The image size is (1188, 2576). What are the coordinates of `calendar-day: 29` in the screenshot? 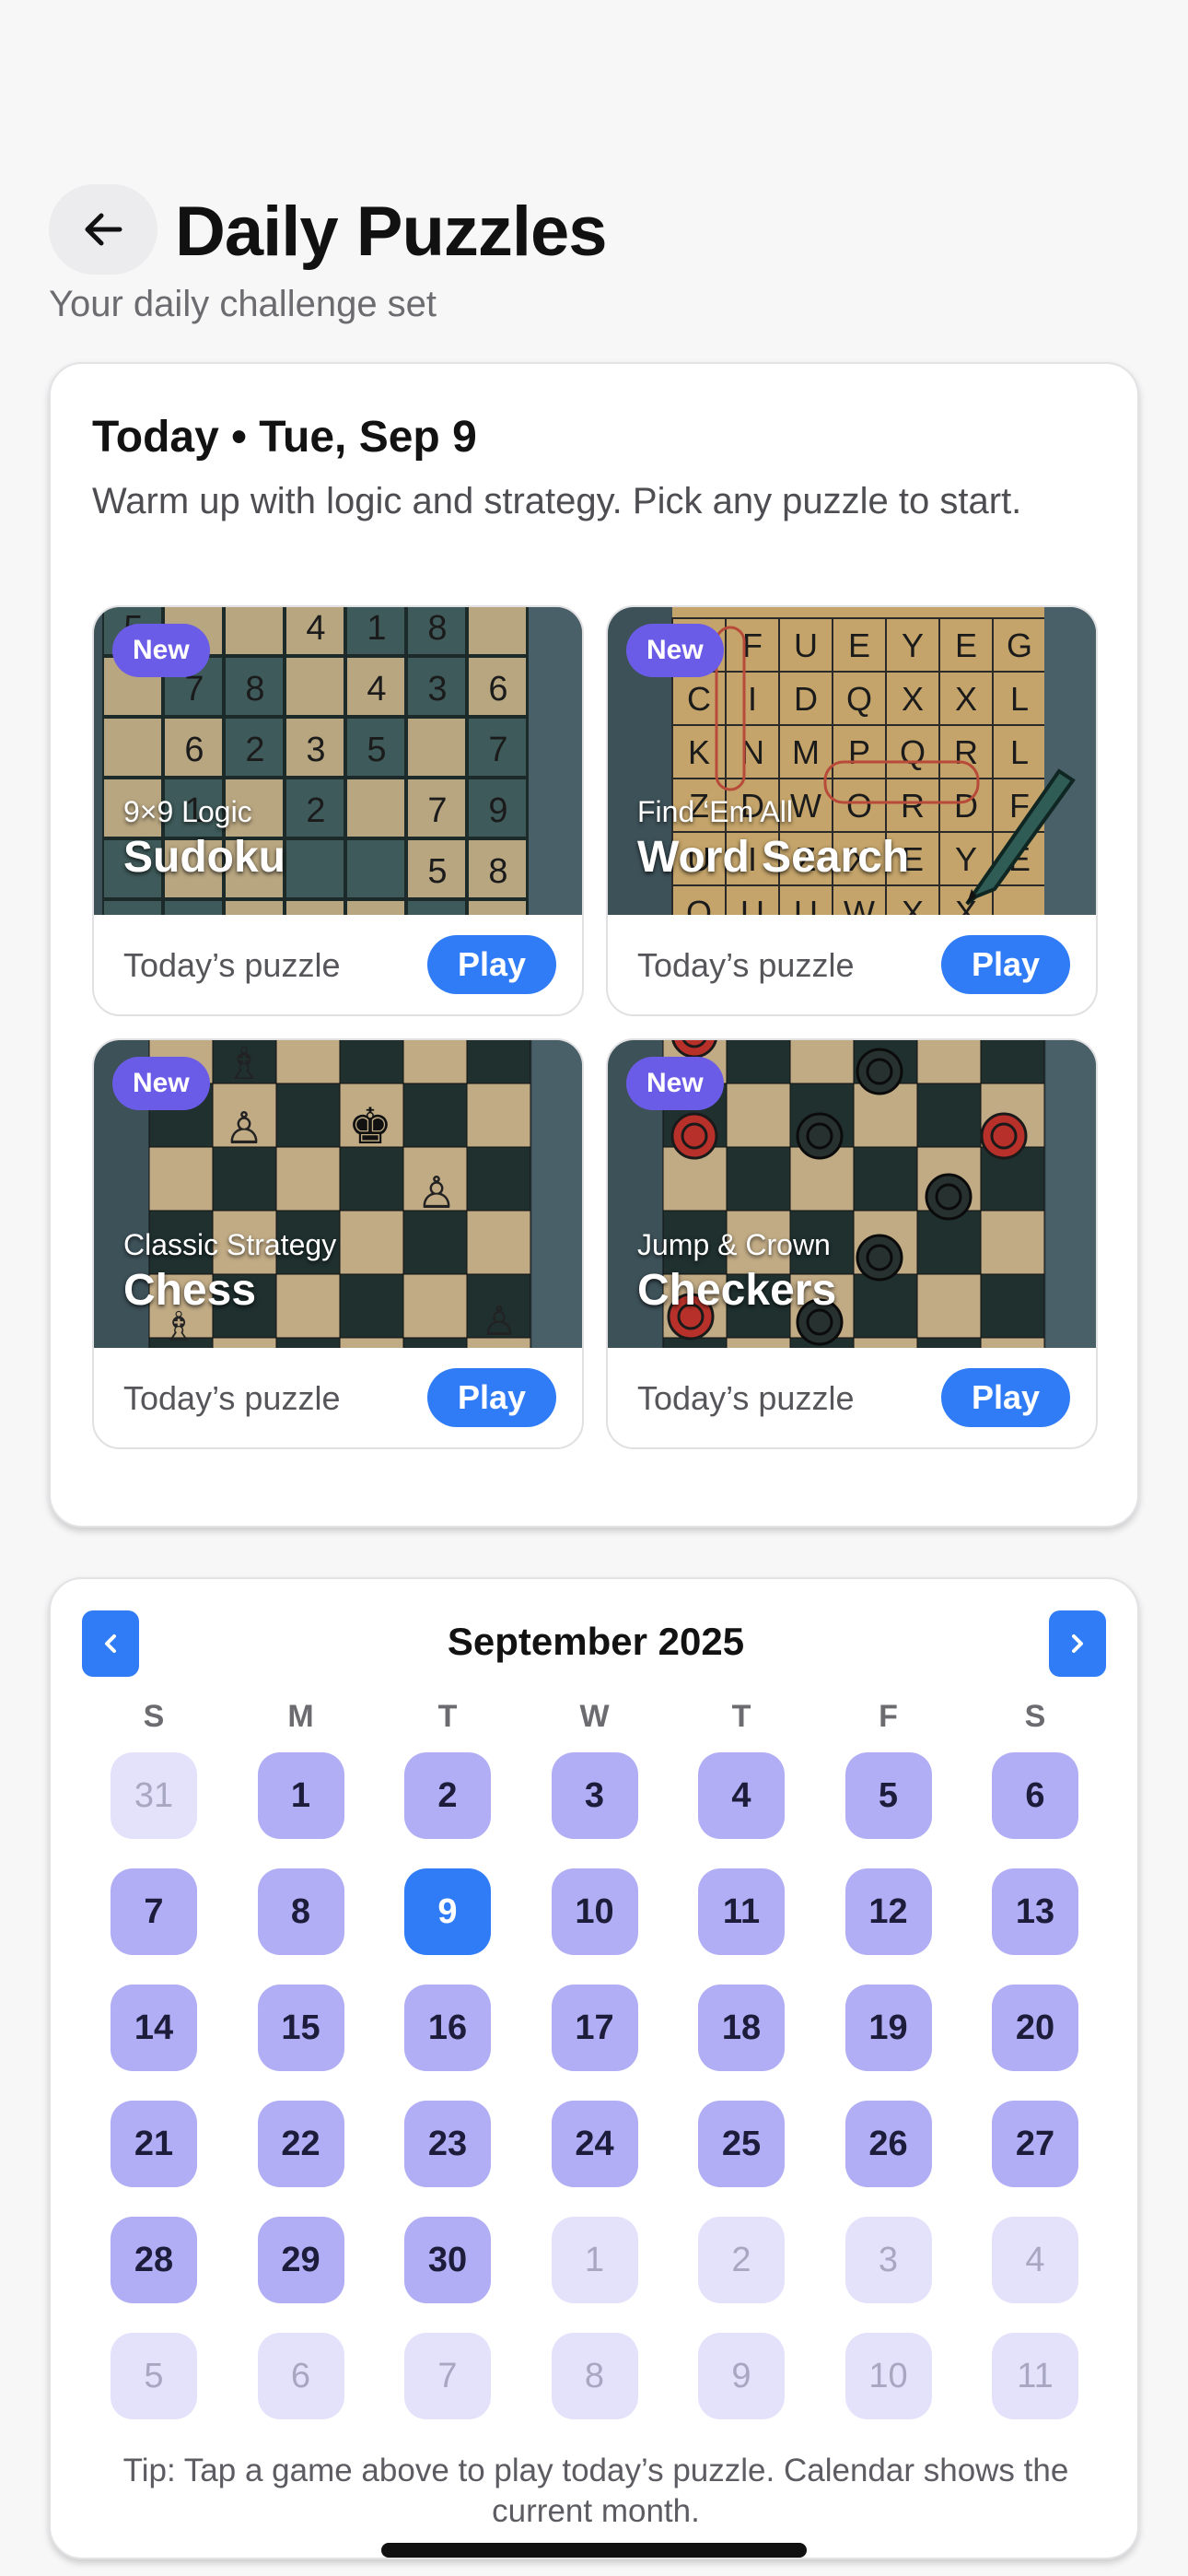 It's located at (300, 2260).